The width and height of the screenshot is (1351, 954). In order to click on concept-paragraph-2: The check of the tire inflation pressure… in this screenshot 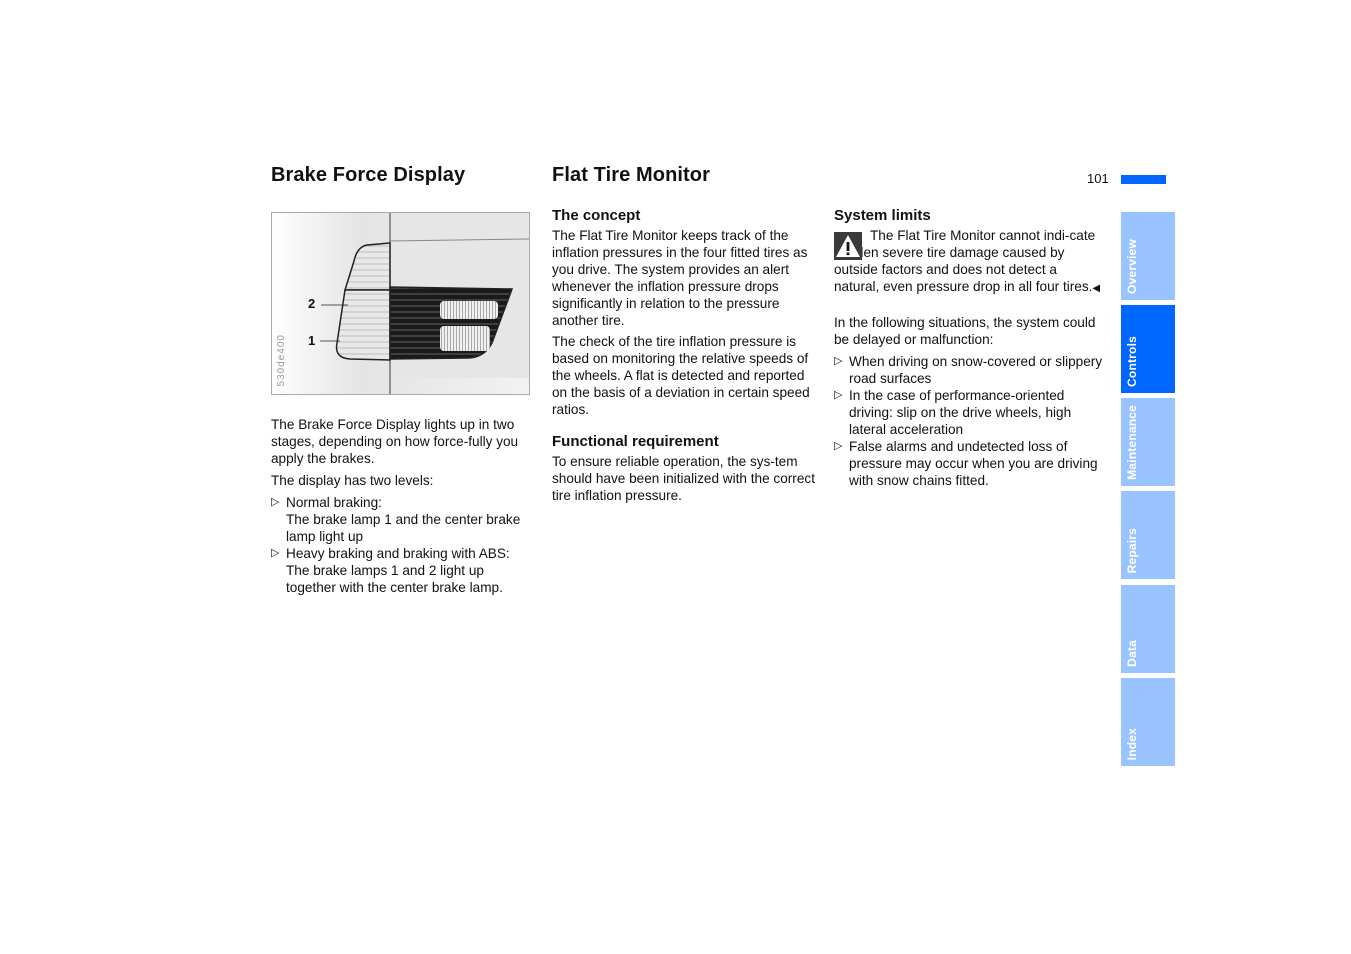, I will do `click(681, 375)`.